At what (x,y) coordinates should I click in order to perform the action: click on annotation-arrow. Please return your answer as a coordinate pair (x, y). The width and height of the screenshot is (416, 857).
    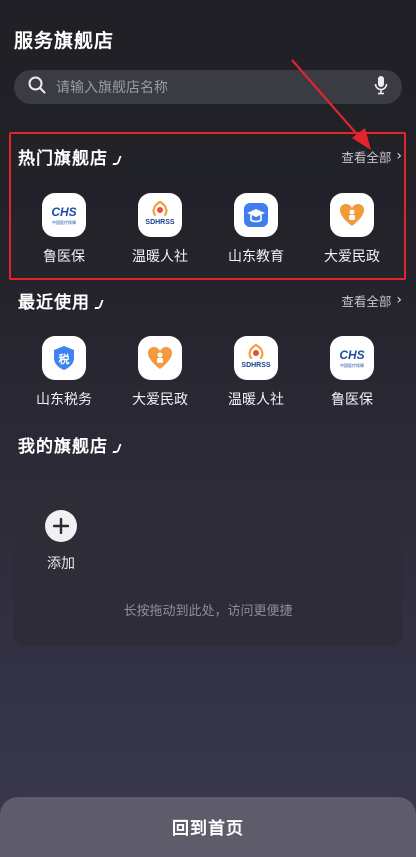
    Looking at the image, I should click on (331, 104).